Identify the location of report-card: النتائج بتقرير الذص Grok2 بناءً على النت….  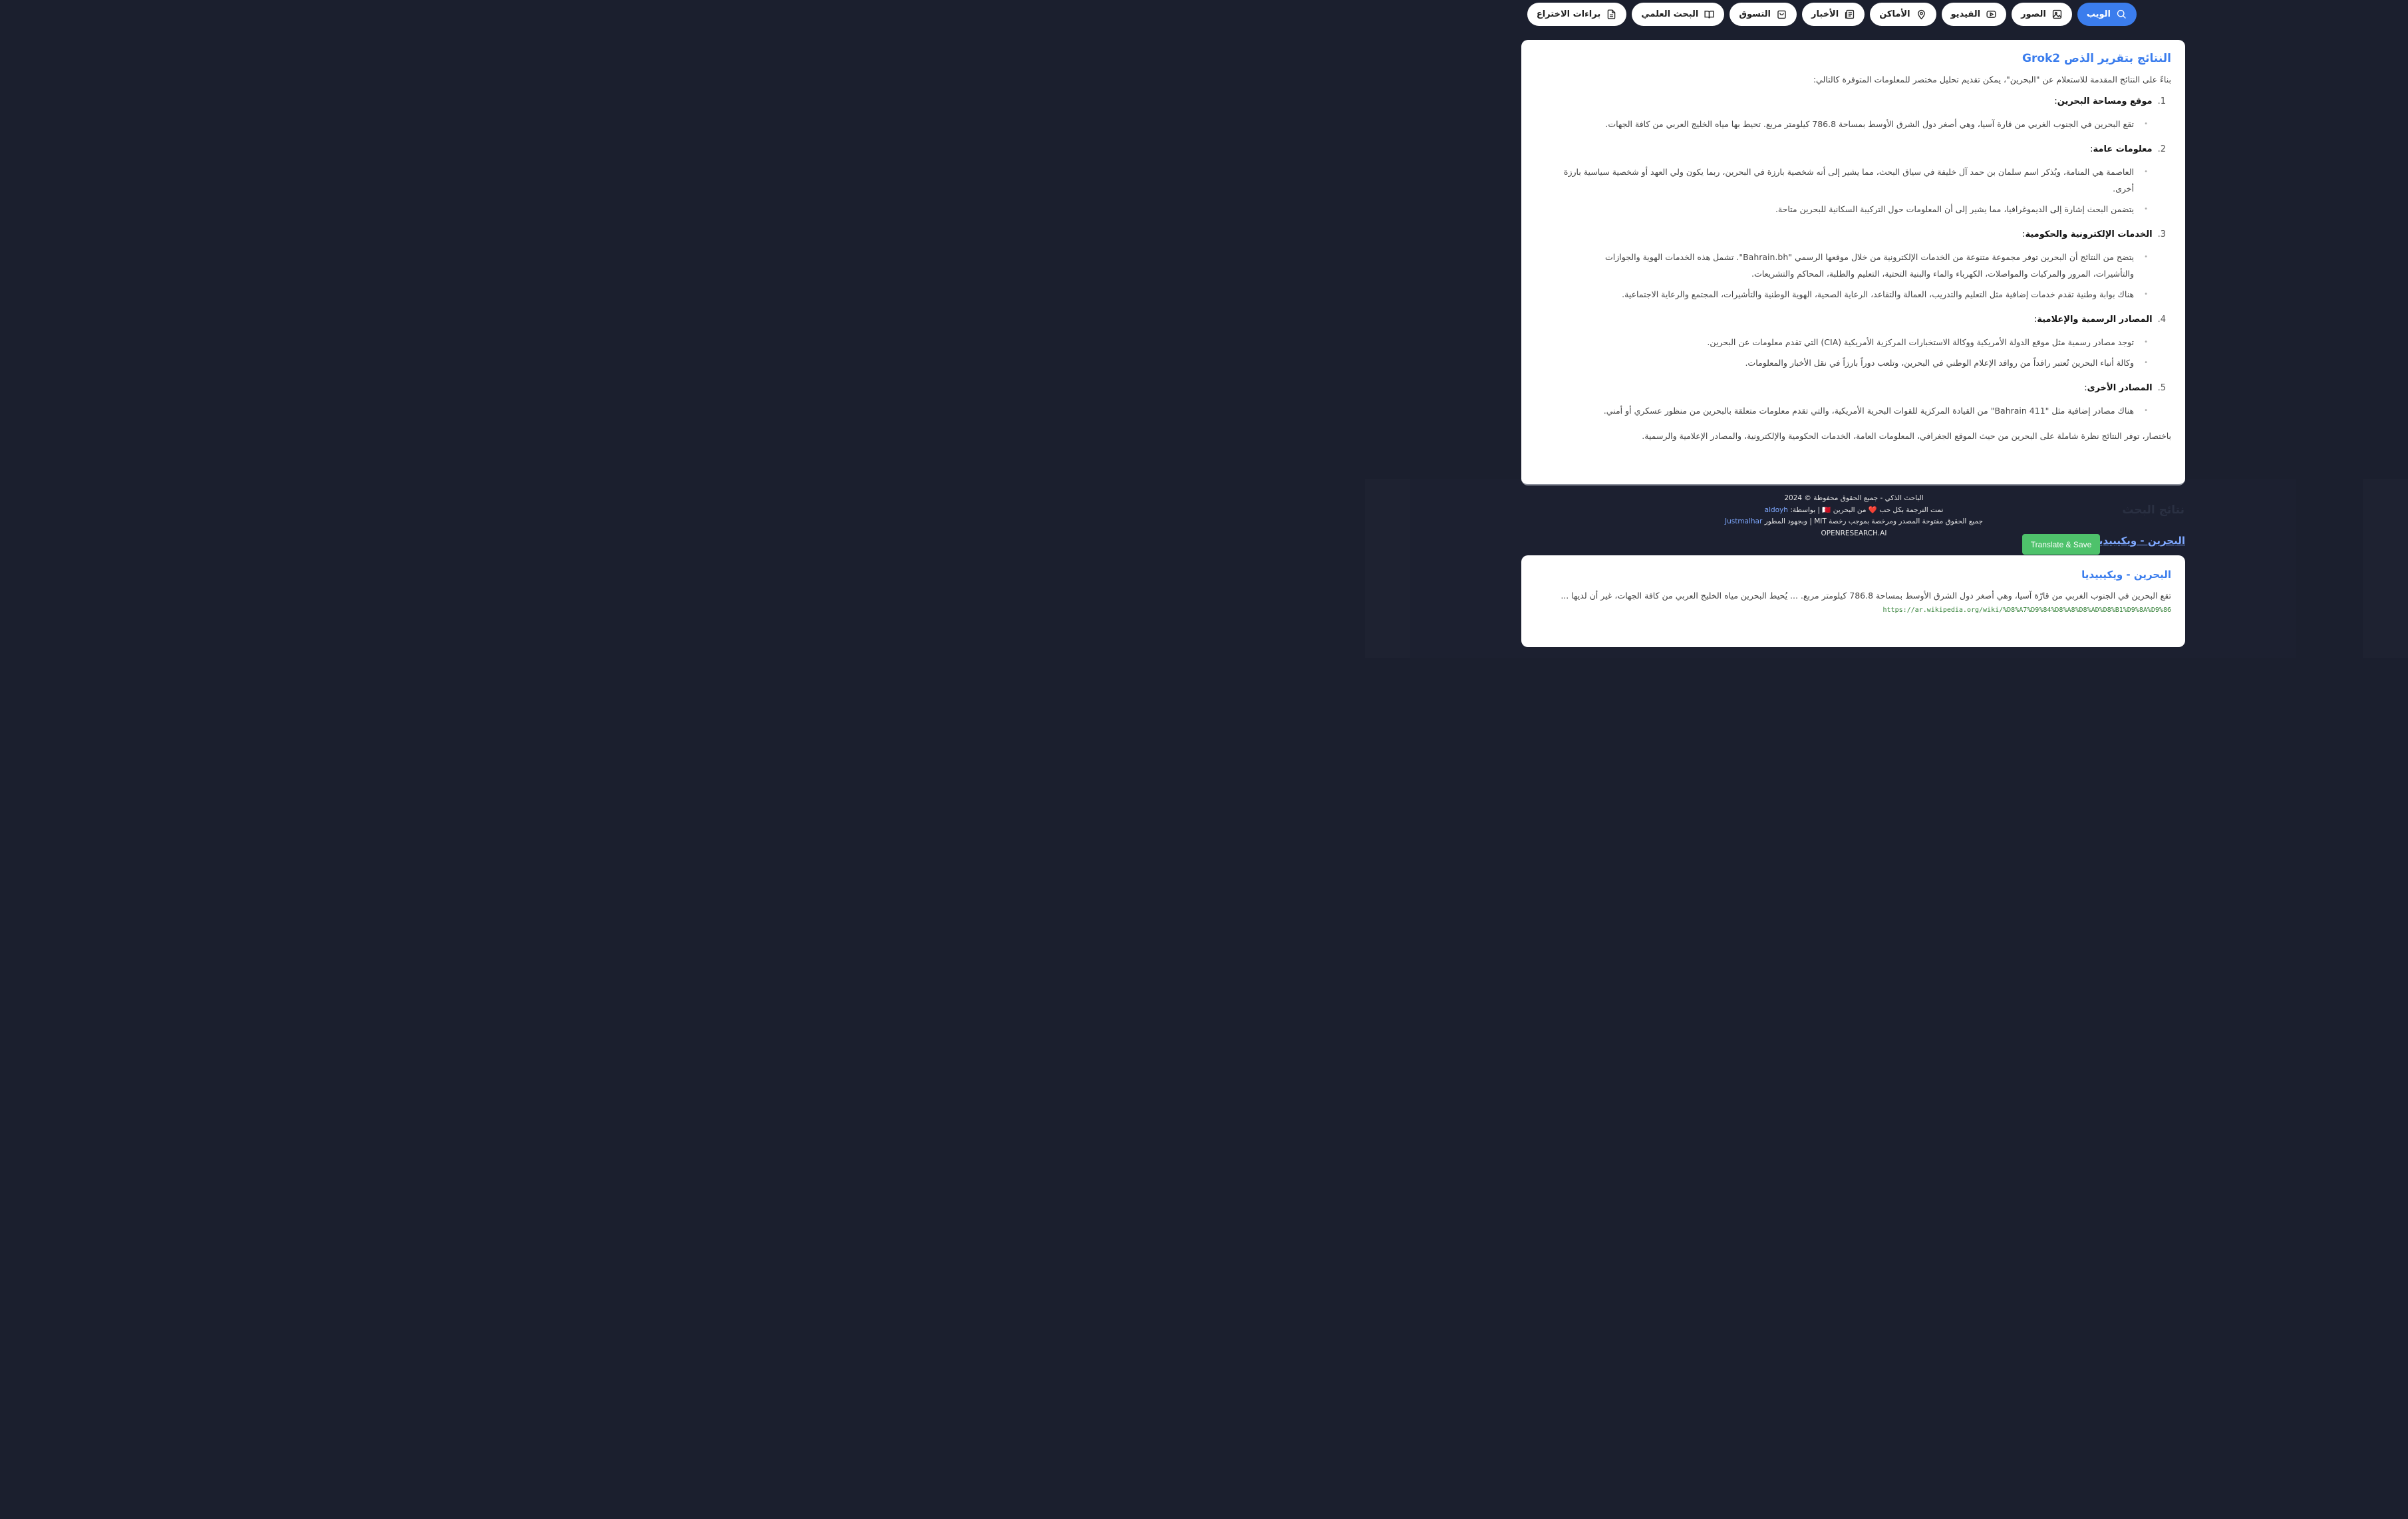
(1853, 262).